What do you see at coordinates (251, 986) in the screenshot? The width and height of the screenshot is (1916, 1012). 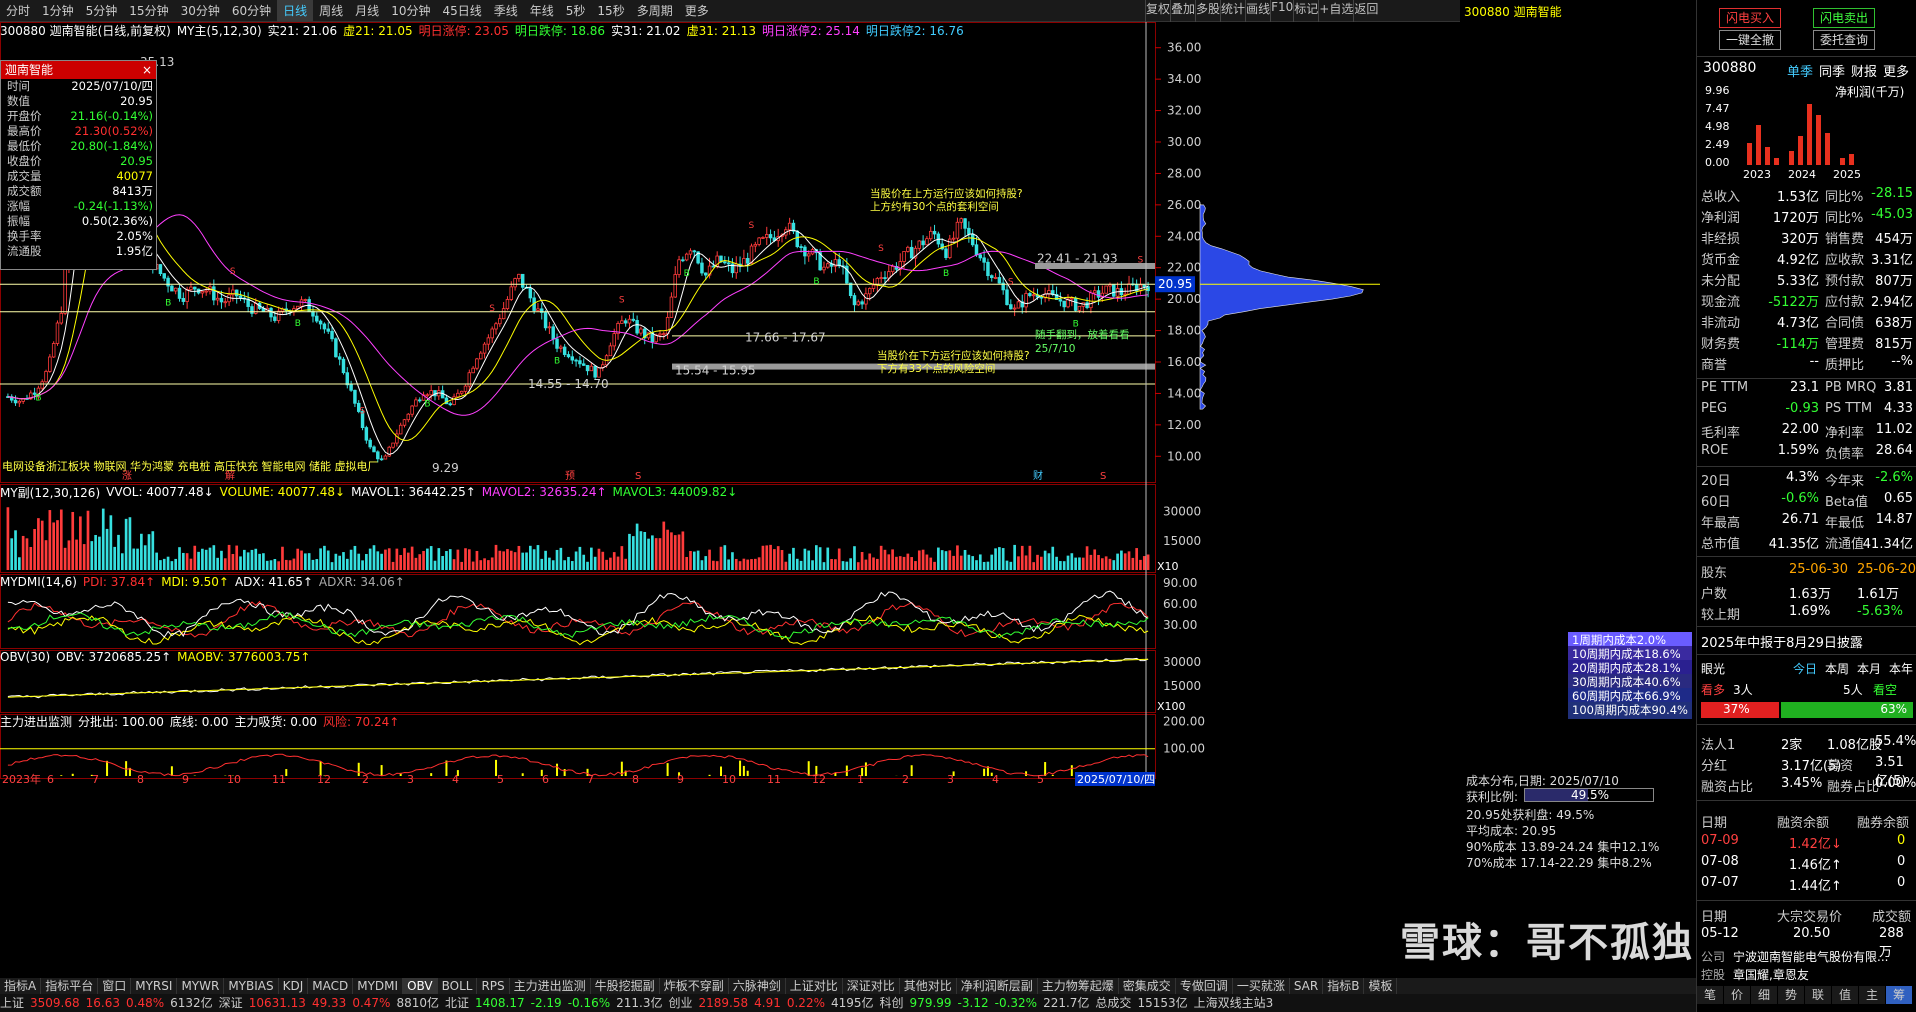 I see `indicator-tab: MYBIAS` at bounding box center [251, 986].